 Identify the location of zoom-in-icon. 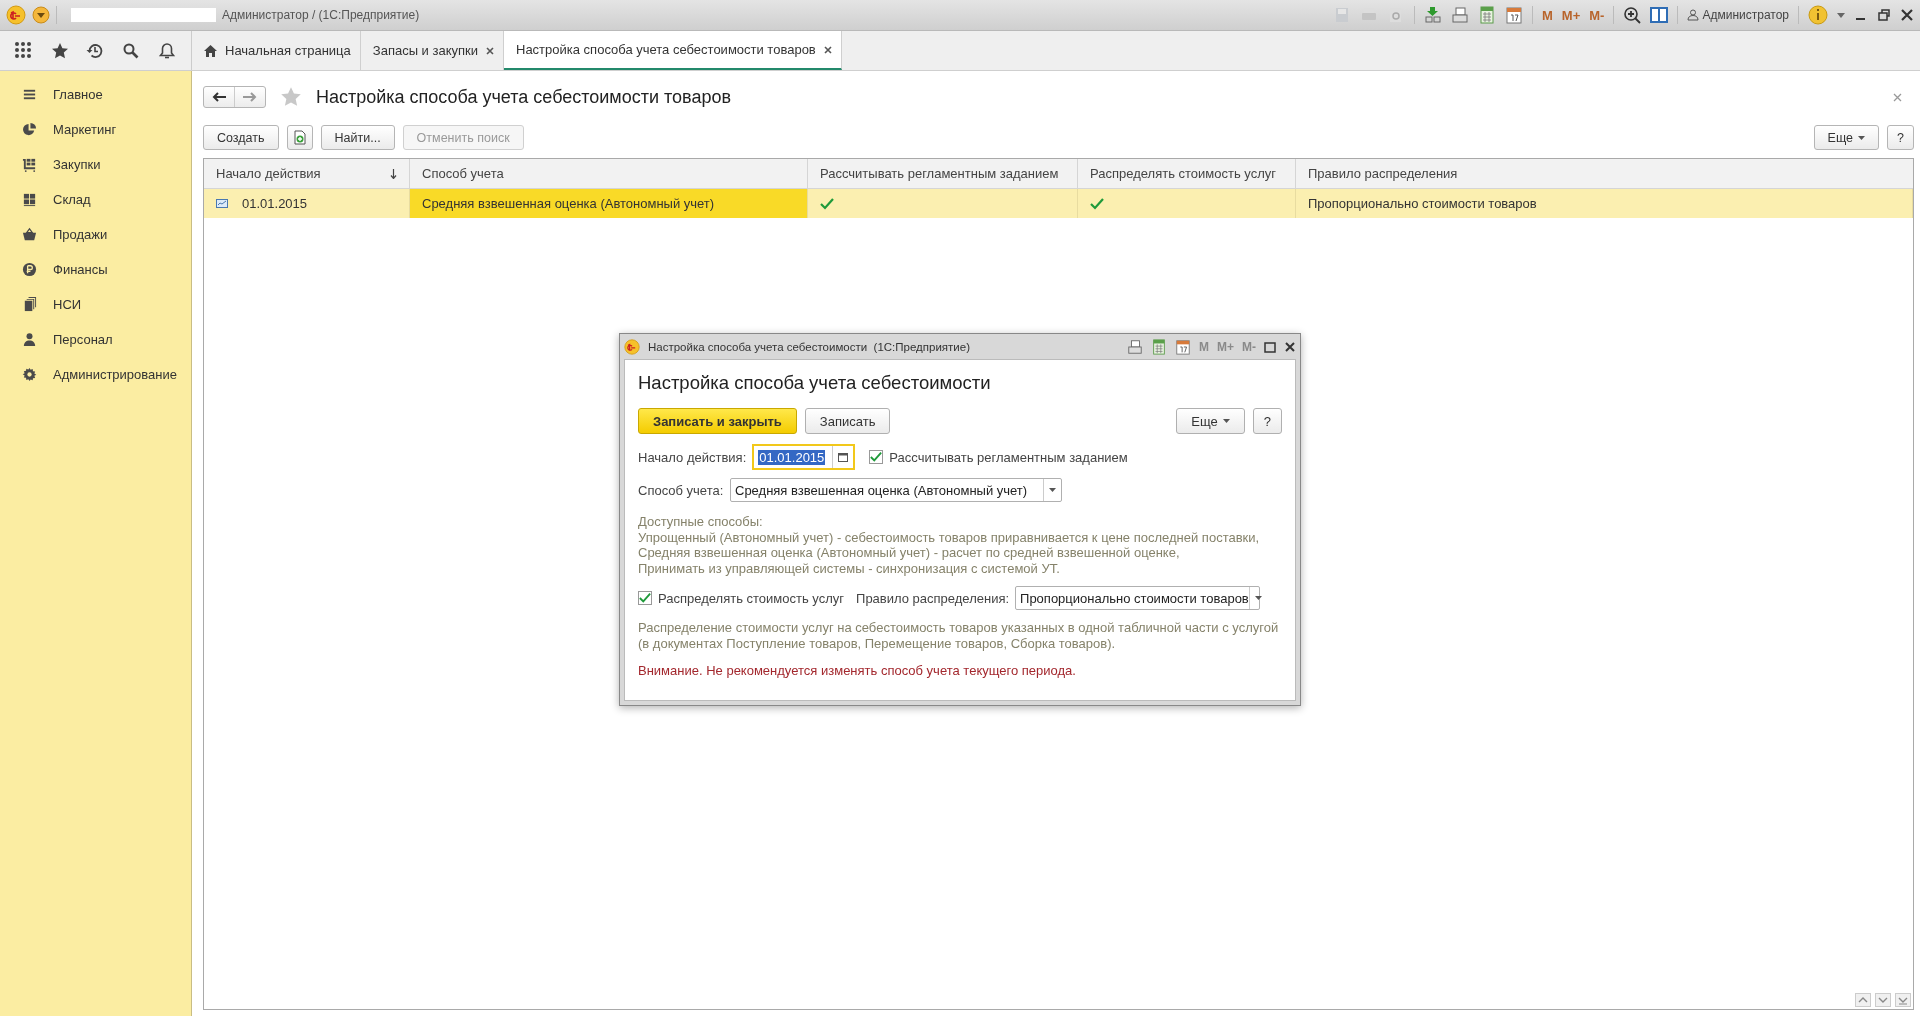
(1632, 15).